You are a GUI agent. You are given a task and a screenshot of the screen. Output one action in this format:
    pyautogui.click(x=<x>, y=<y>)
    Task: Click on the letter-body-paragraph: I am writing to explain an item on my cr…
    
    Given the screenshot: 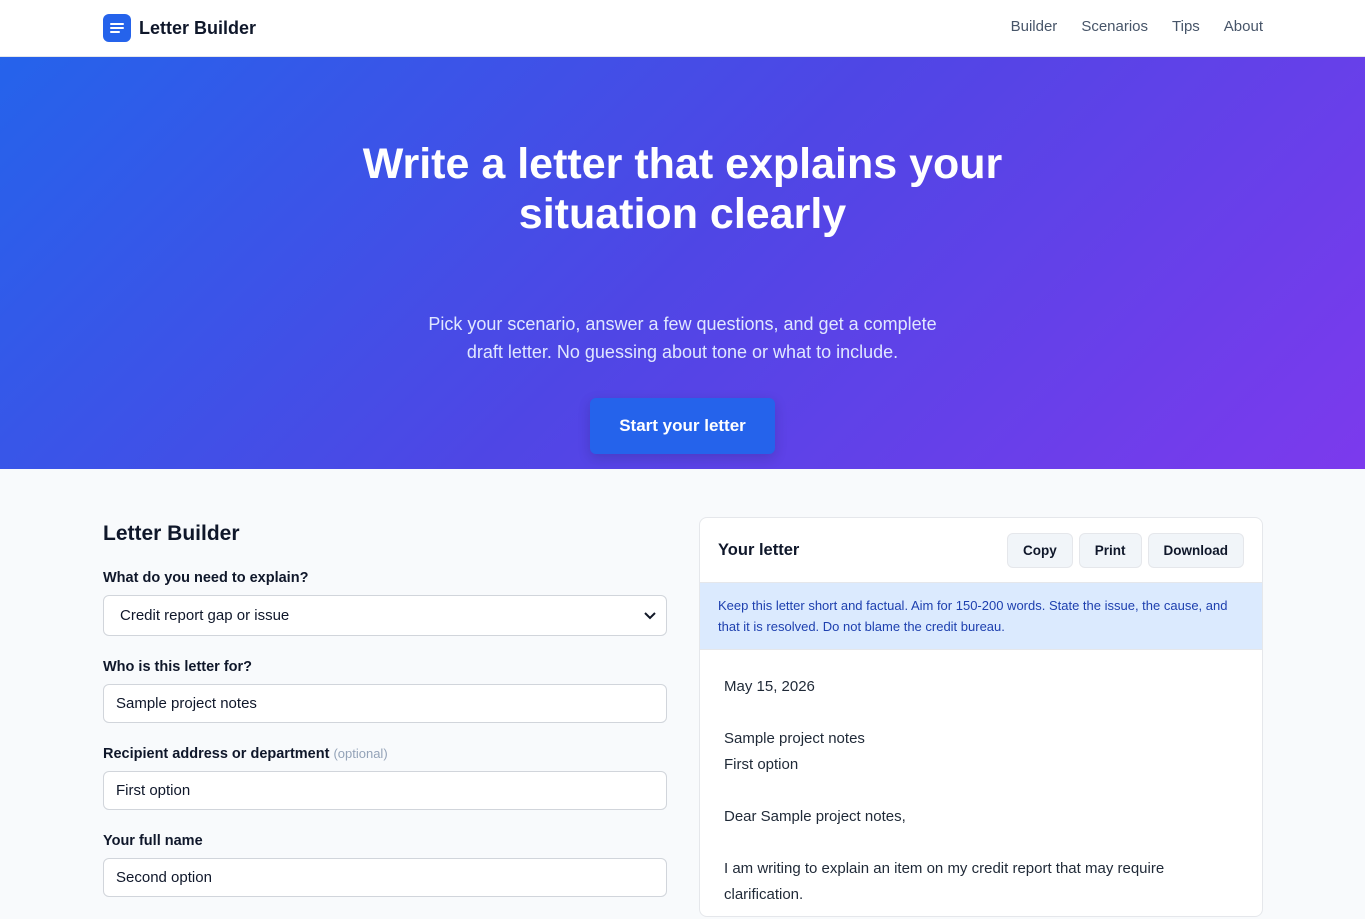 What is the action you would take?
    pyautogui.click(x=944, y=881)
    